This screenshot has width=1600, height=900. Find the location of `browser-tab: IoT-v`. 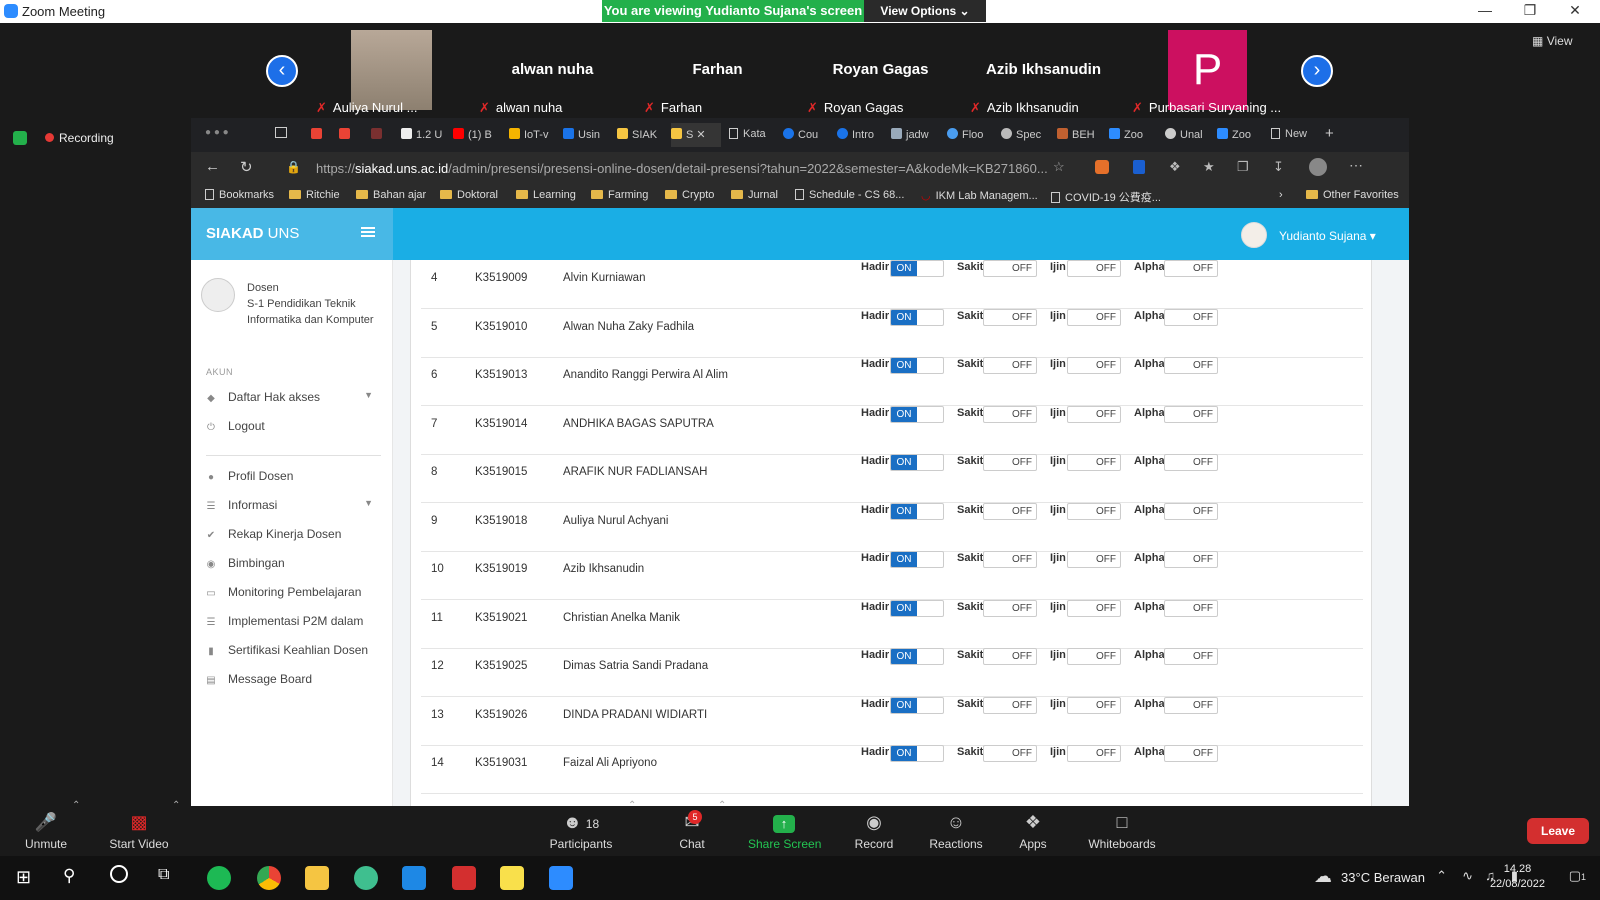

browser-tab: IoT-v is located at coordinates (532, 134).